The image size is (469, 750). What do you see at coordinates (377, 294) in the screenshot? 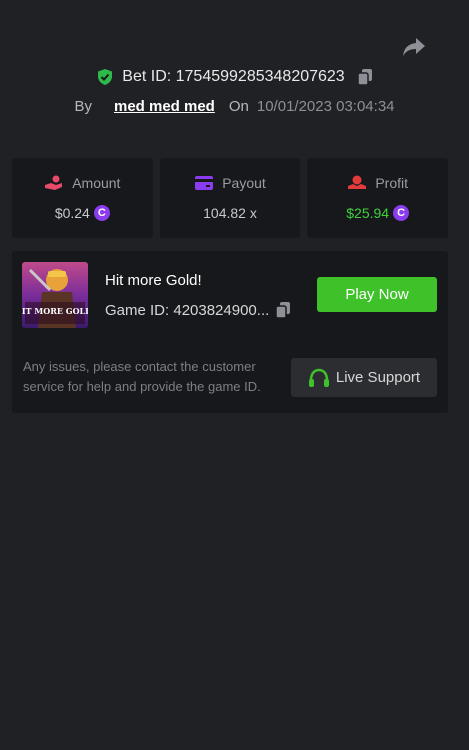
I see `play-now-button: Play Now` at bounding box center [377, 294].